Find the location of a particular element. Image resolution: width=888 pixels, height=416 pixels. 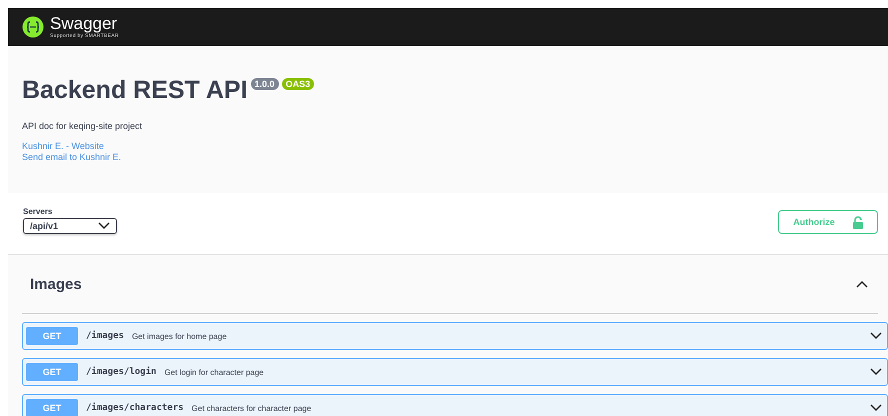

tag-title: Images is located at coordinates (52, 284).